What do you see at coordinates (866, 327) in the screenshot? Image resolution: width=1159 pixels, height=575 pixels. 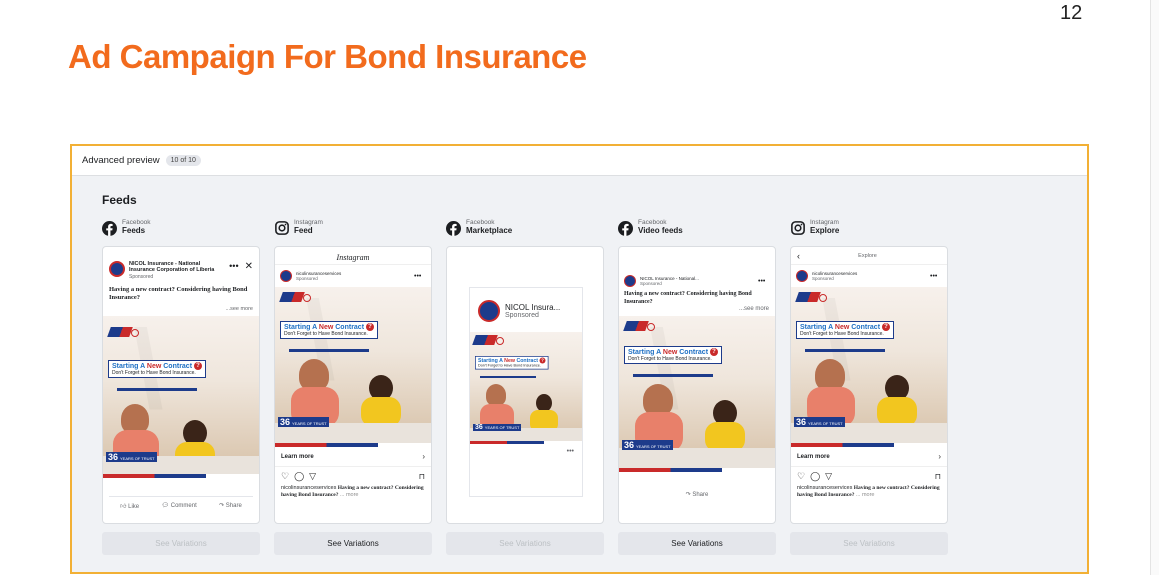 I see `headline-suffix: Contract` at bounding box center [866, 327].